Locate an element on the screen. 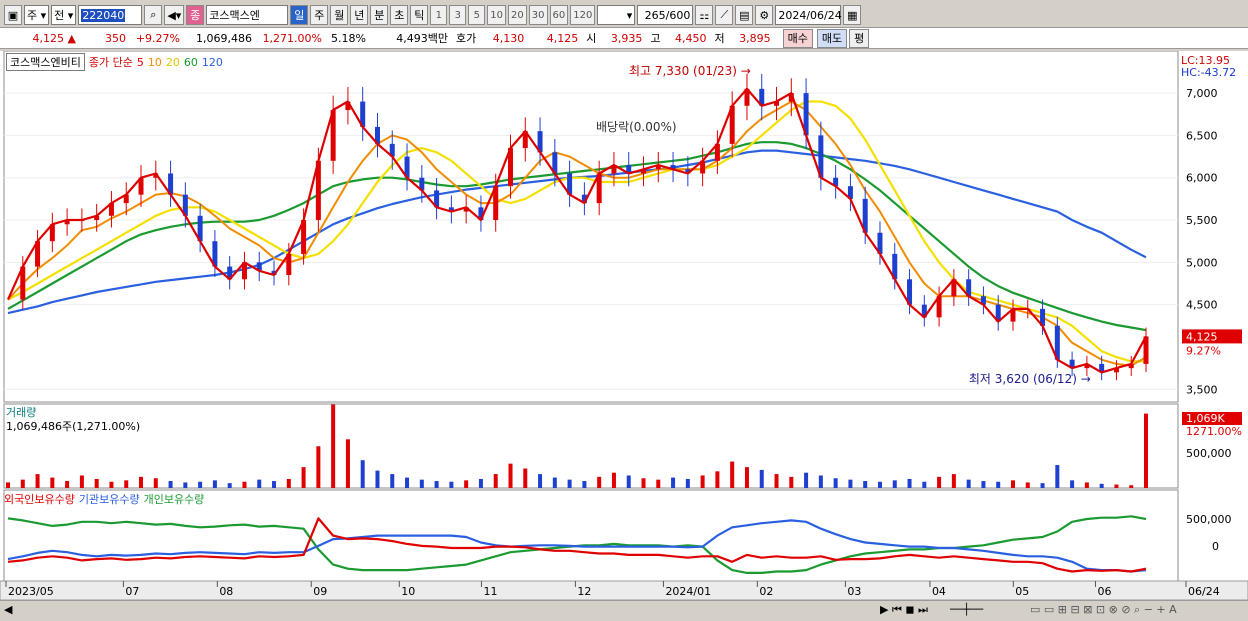  sell-button: 매도 is located at coordinates (832, 38).